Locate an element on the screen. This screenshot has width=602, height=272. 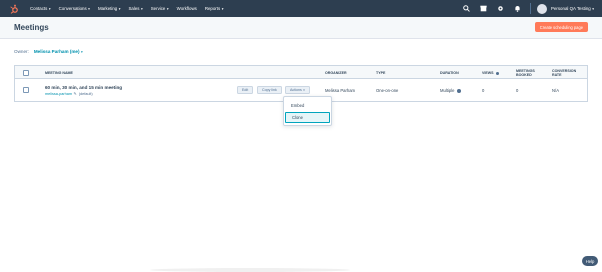
actions-dropdown-menu: Embed Clone is located at coordinates (307, 111).